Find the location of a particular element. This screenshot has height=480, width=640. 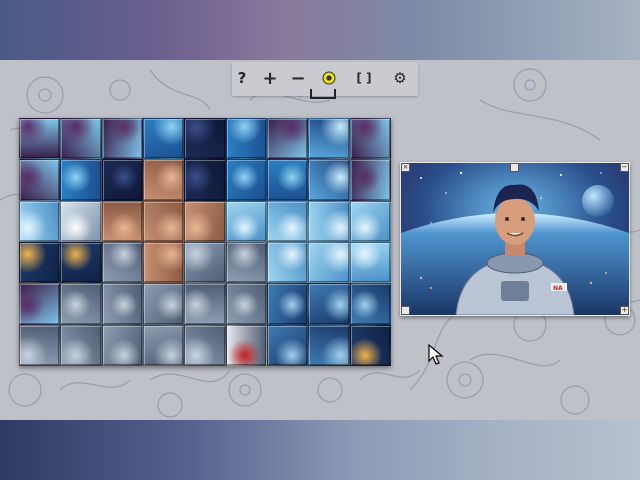

background-bottom-band is located at coordinates (320, 450).